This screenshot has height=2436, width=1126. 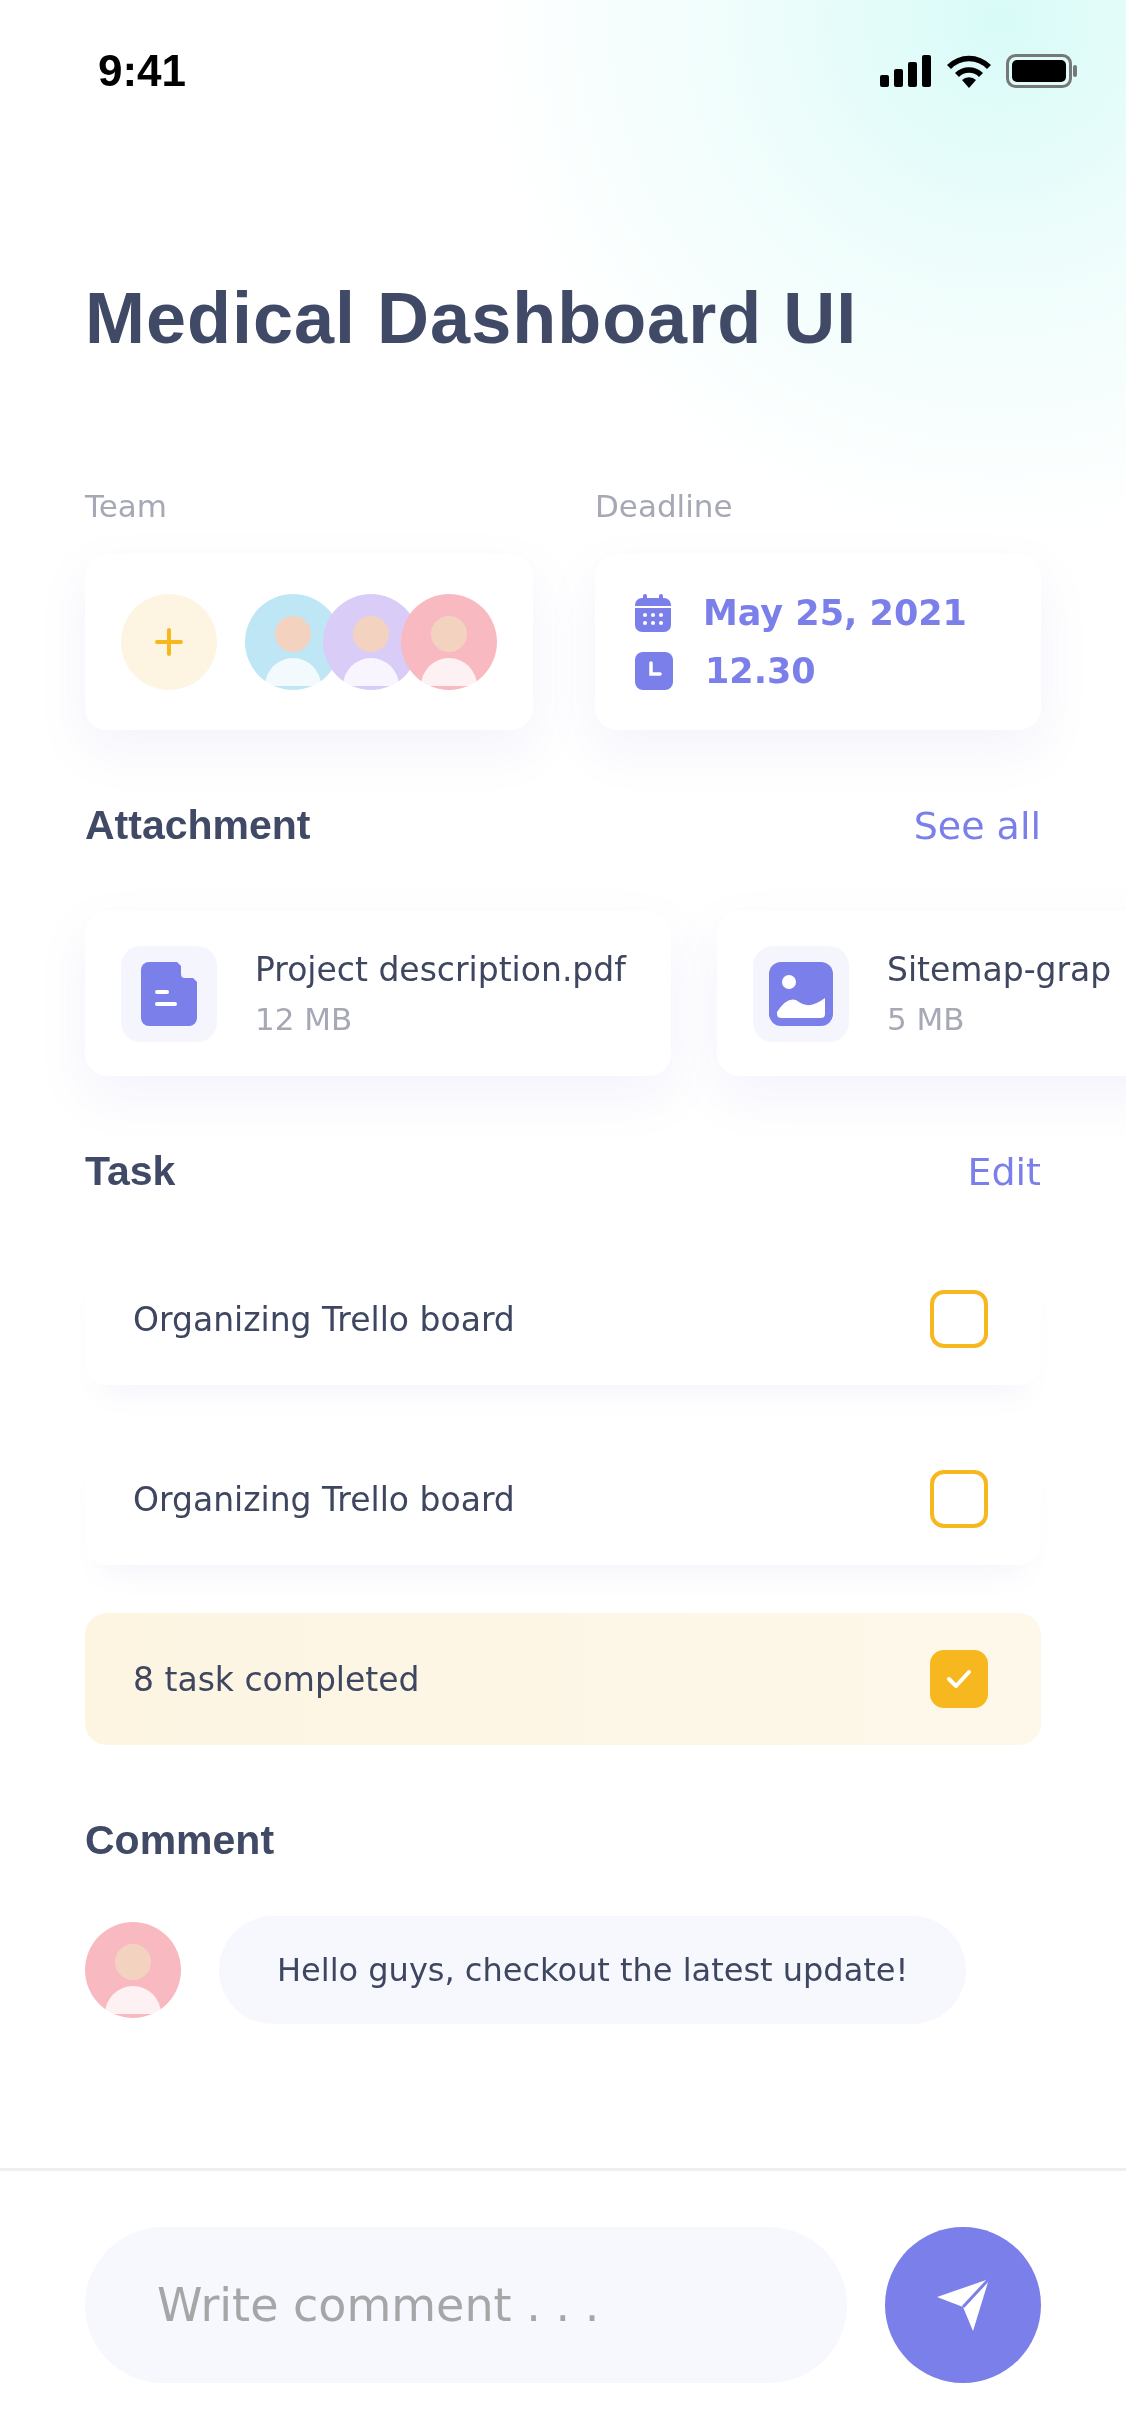 I want to click on page-title: Medical Dashboard UI, so click(x=472, y=318).